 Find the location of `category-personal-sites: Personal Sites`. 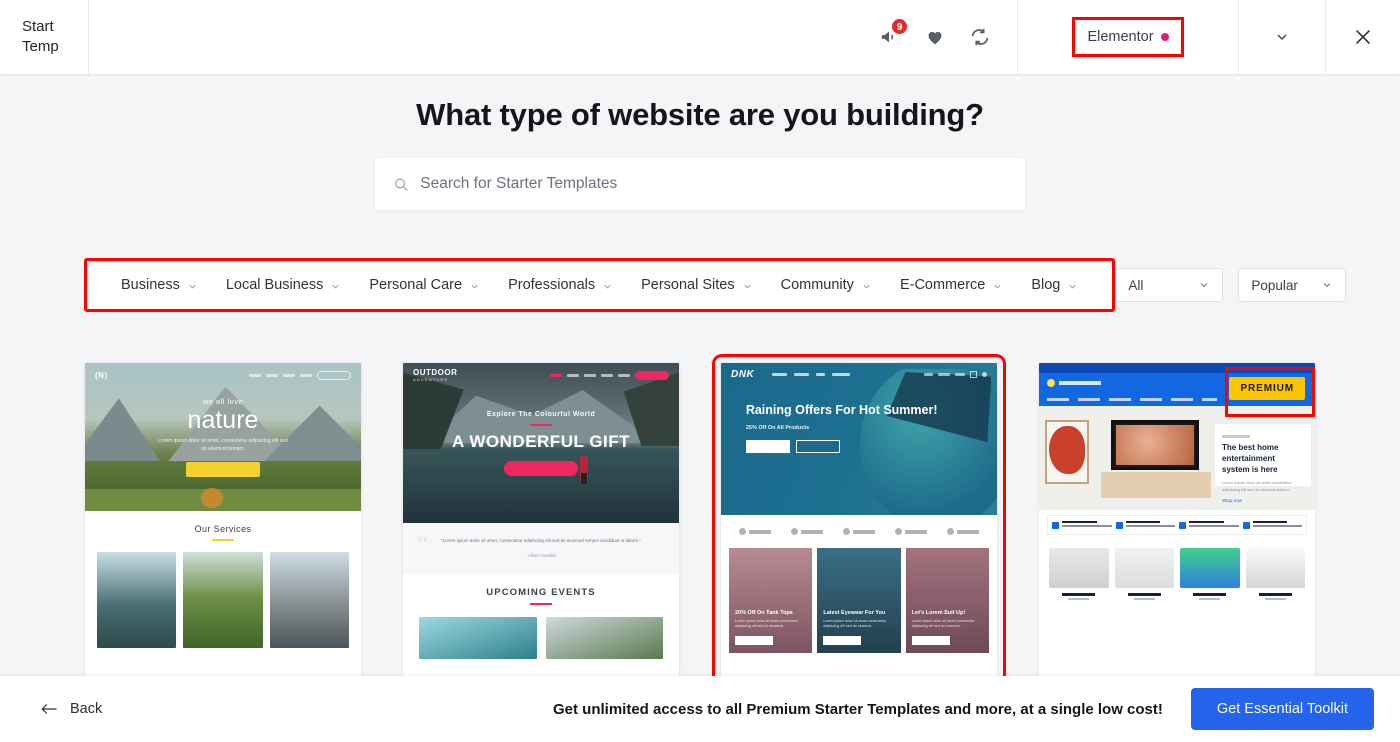

category-personal-sites: Personal Sites is located at coordinates (697, 285).